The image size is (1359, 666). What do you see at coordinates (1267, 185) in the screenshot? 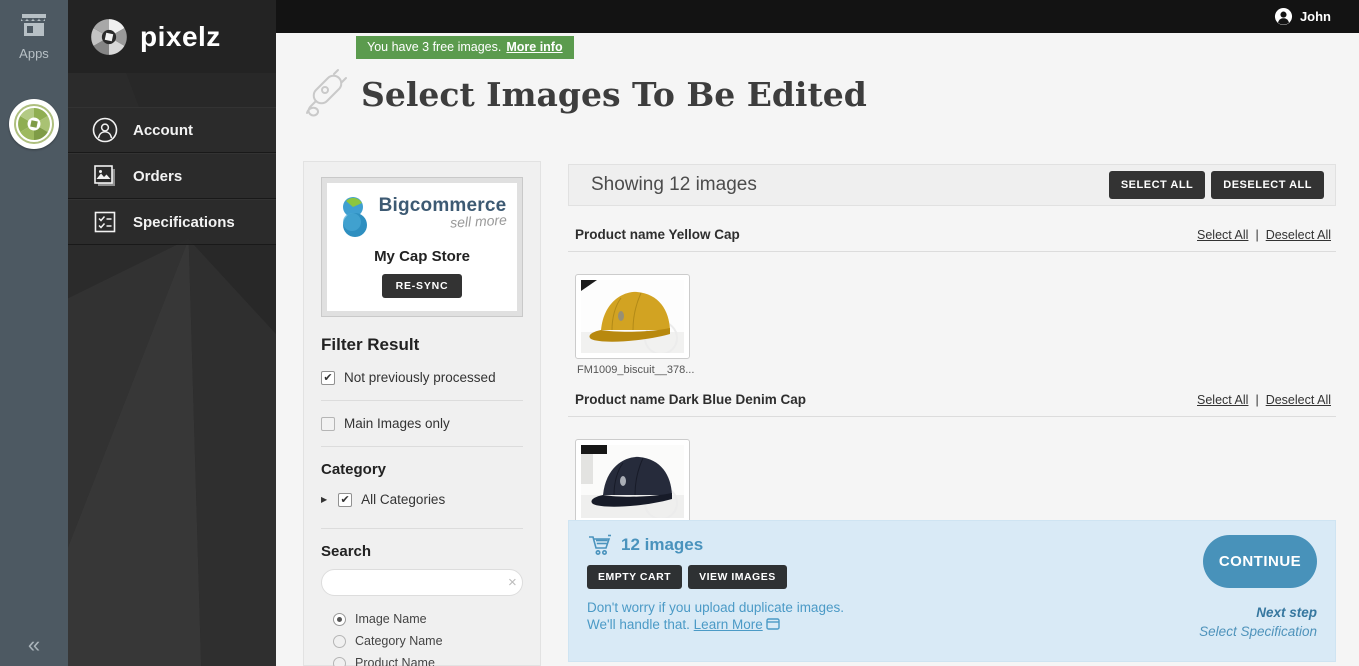
I see `deselect-all-button: DESELECT ALL` at bounding box center [1267, 185].